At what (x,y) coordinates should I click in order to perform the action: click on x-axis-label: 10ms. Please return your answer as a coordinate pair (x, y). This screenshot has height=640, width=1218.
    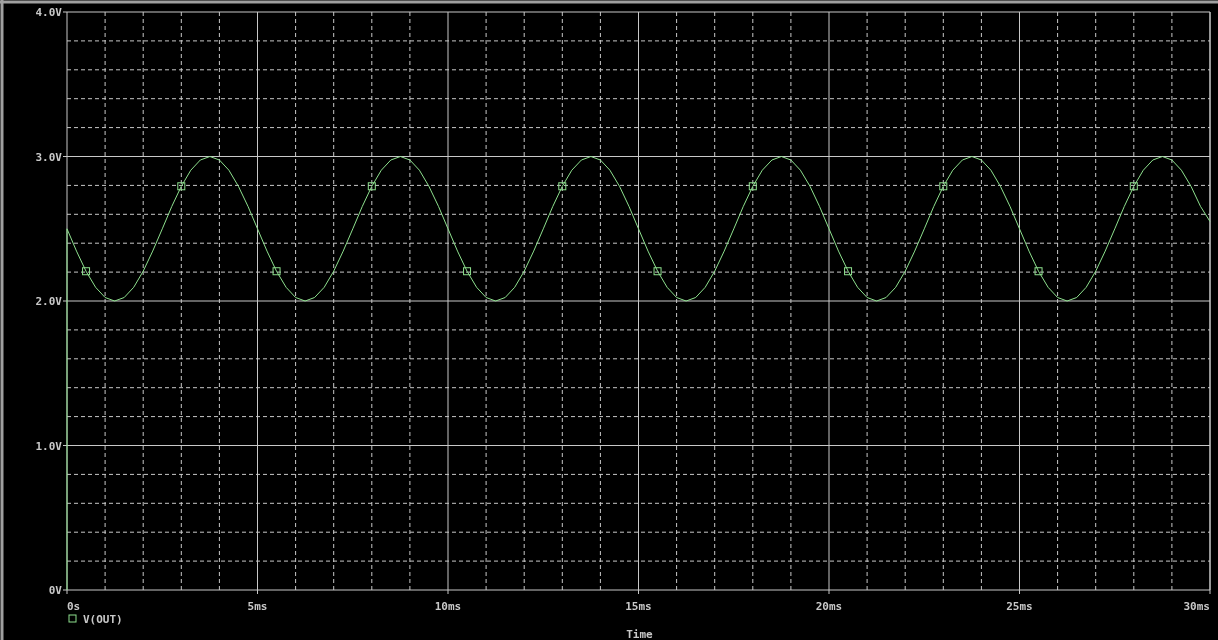
    Looking at the image, I should click on (448, 606).